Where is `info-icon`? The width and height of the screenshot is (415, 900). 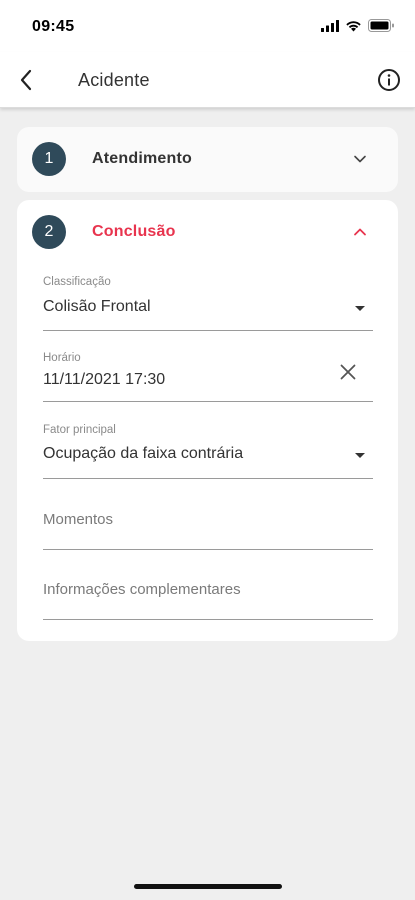
info-icon is located at coordinates (389, 80).